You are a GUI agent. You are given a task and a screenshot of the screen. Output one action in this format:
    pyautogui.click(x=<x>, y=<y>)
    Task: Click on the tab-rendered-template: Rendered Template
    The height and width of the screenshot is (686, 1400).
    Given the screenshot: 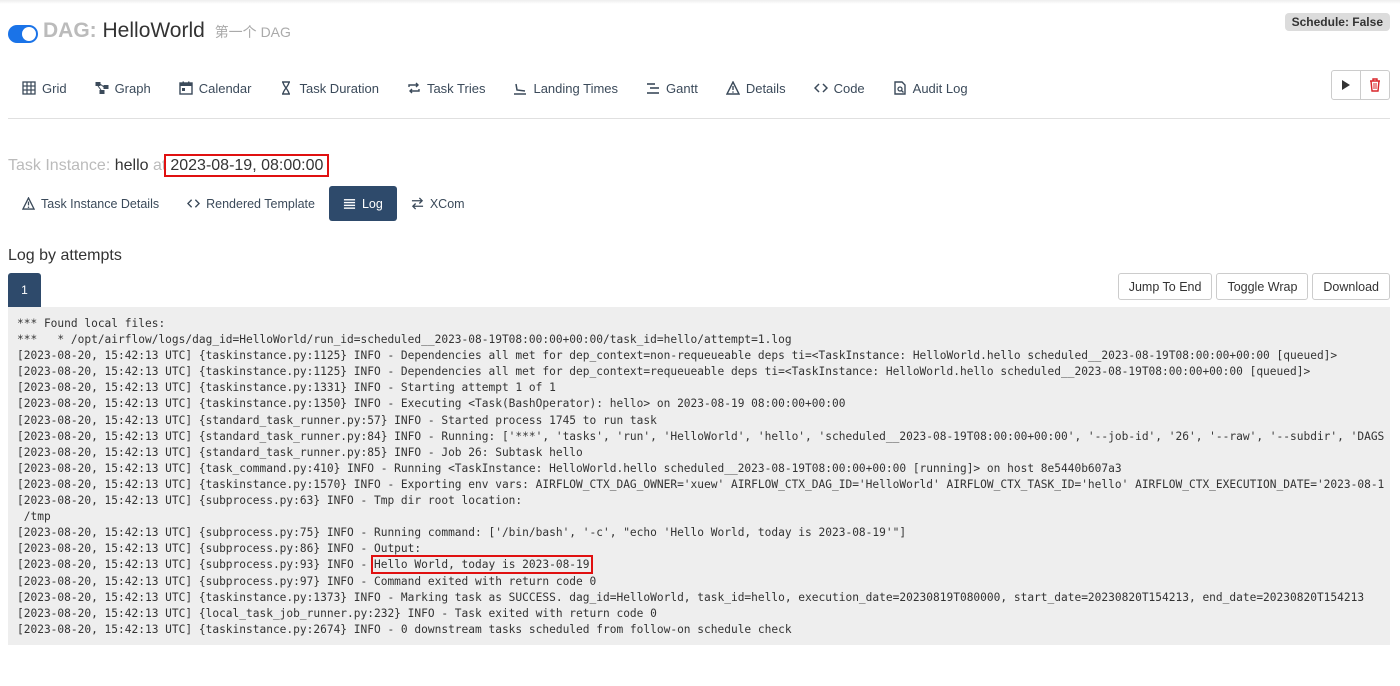 What is the action you would take?
    pyautogui.click(x=251, y=203)
    